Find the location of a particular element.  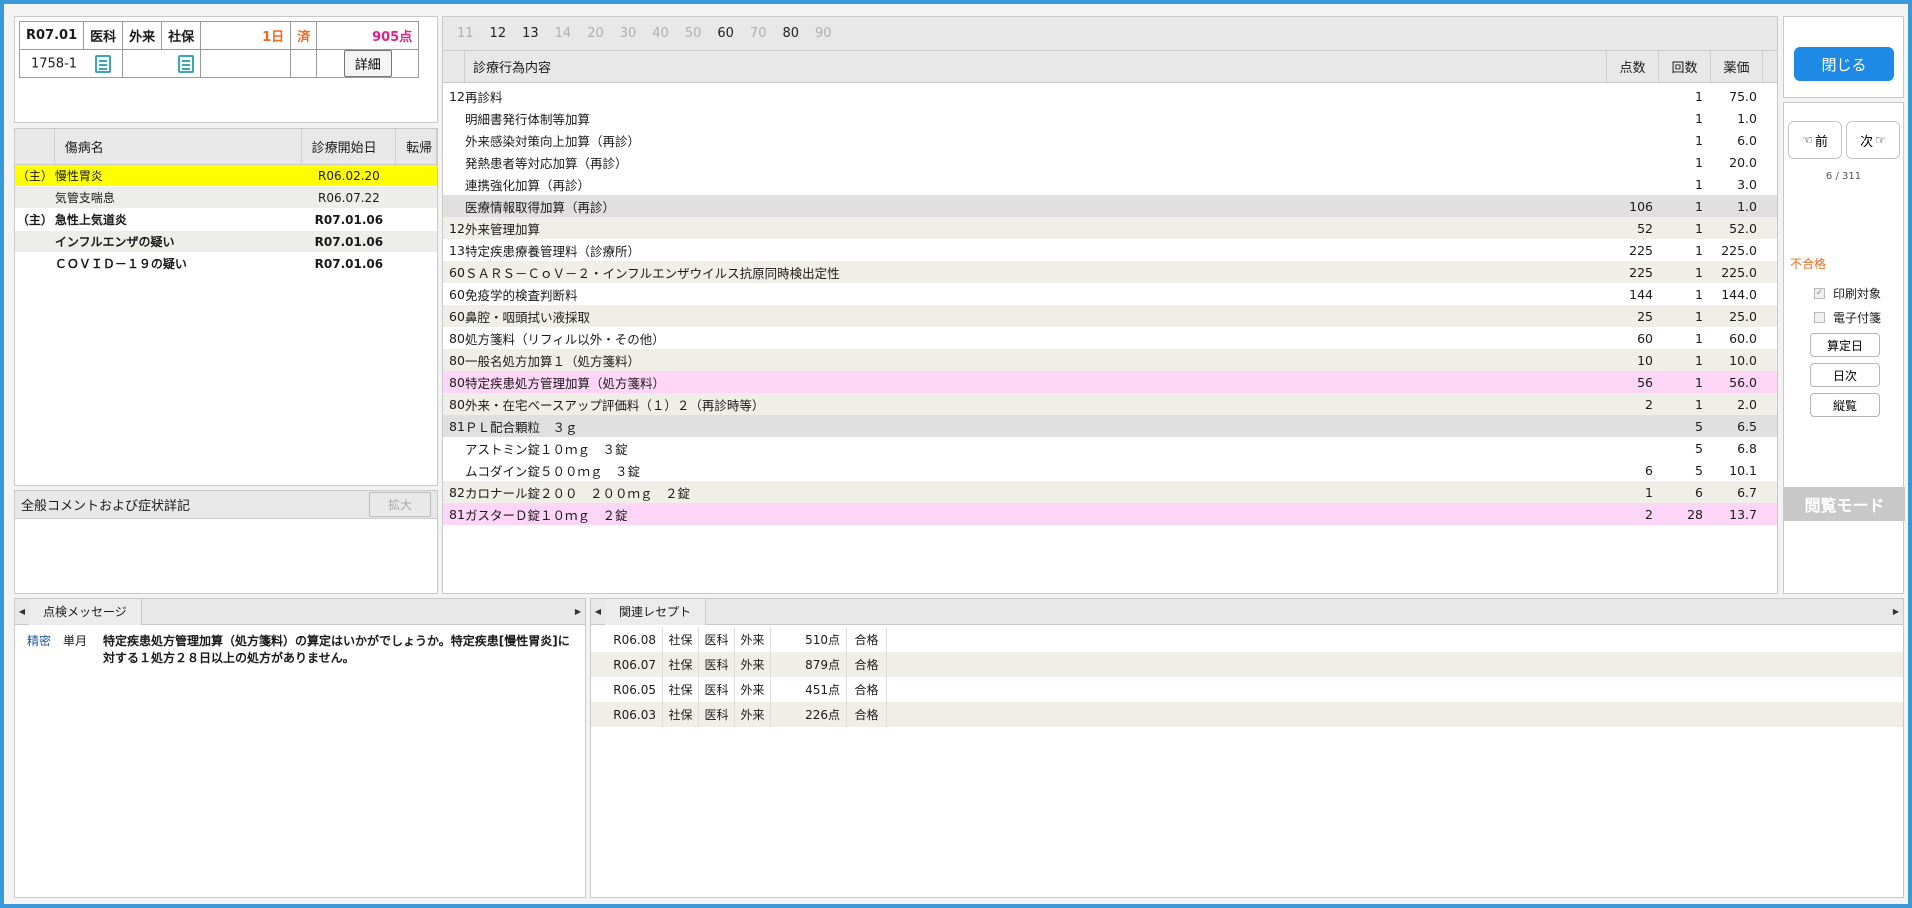

tab-50: 50 is located at coordinates (693, 33).